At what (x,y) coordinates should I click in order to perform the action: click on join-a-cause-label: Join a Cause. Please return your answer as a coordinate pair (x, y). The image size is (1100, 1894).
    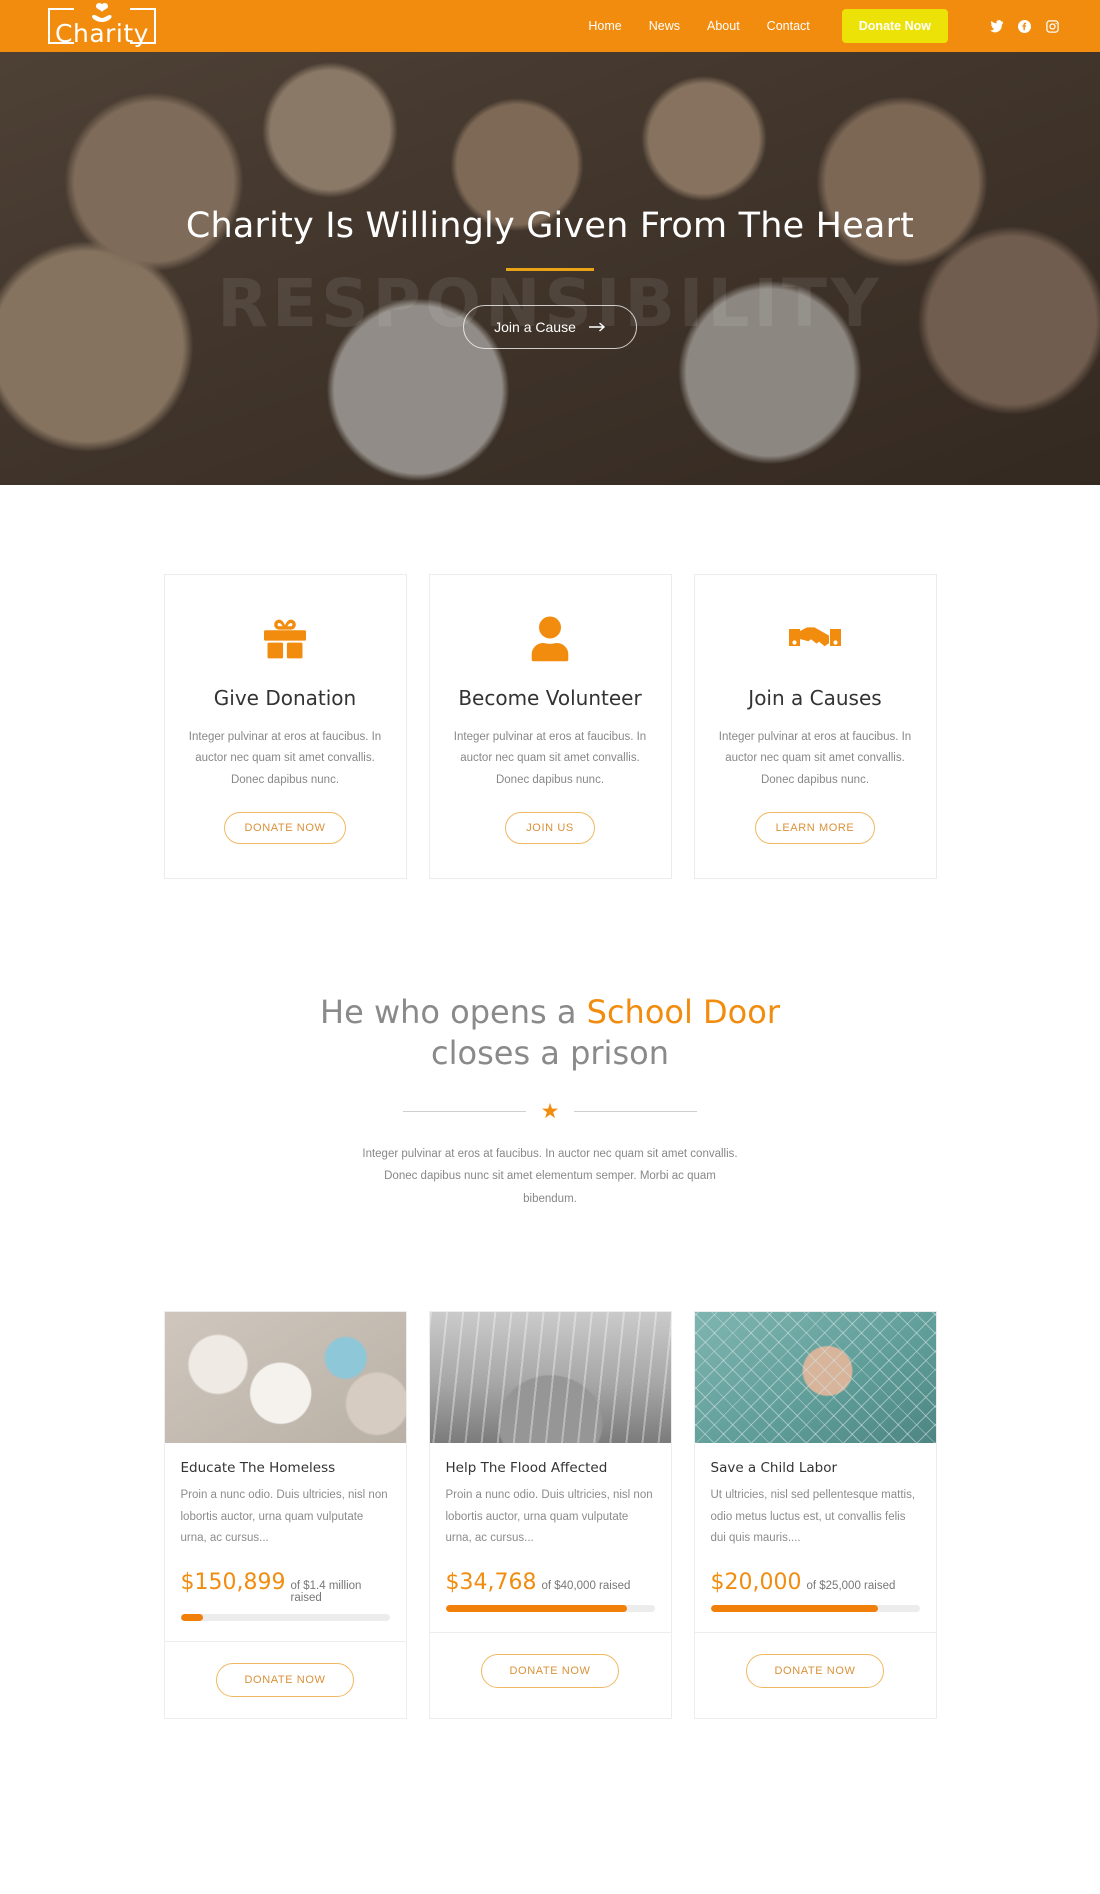
    Looking at the image, I should click on (535, 327).